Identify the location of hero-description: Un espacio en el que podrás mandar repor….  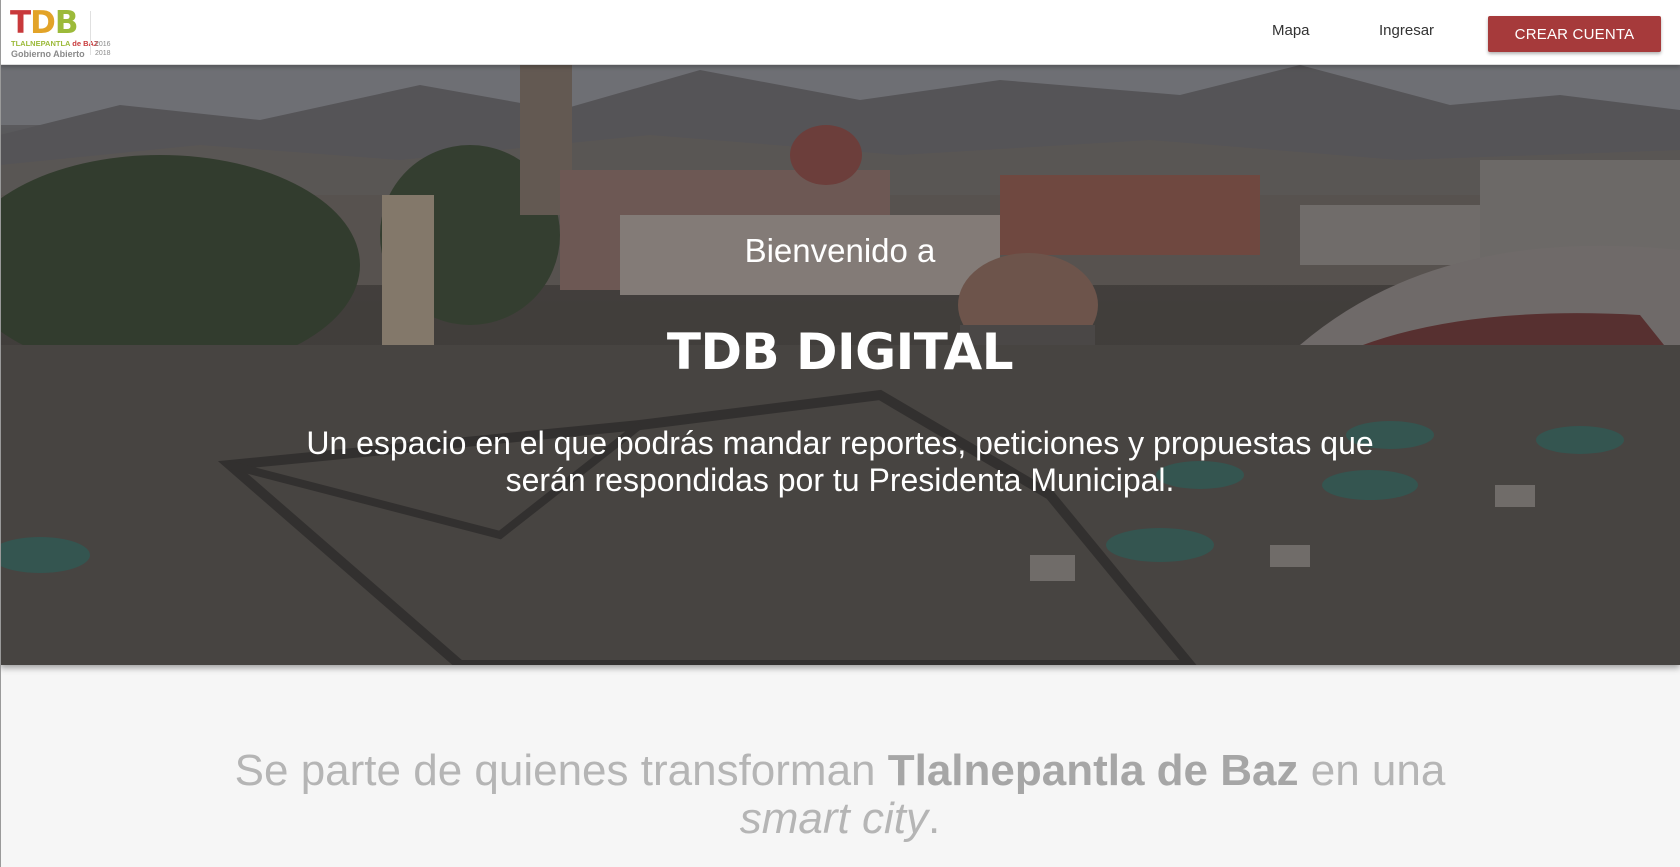
(840, 461).